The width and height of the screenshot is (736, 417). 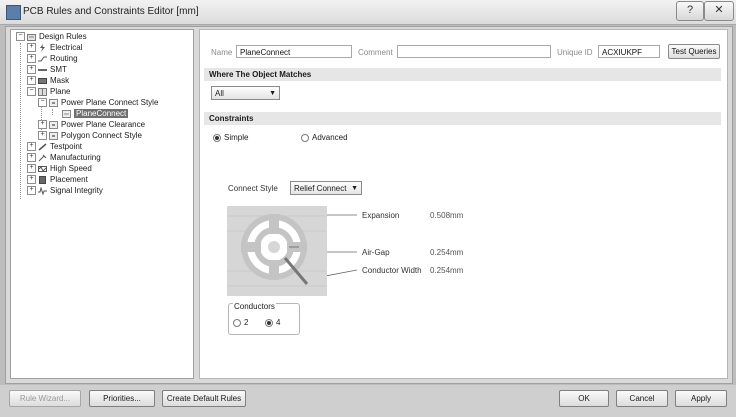 I want to click on connect-style-dropdown: Relief Connect ▼, so click(x=326, y=188).